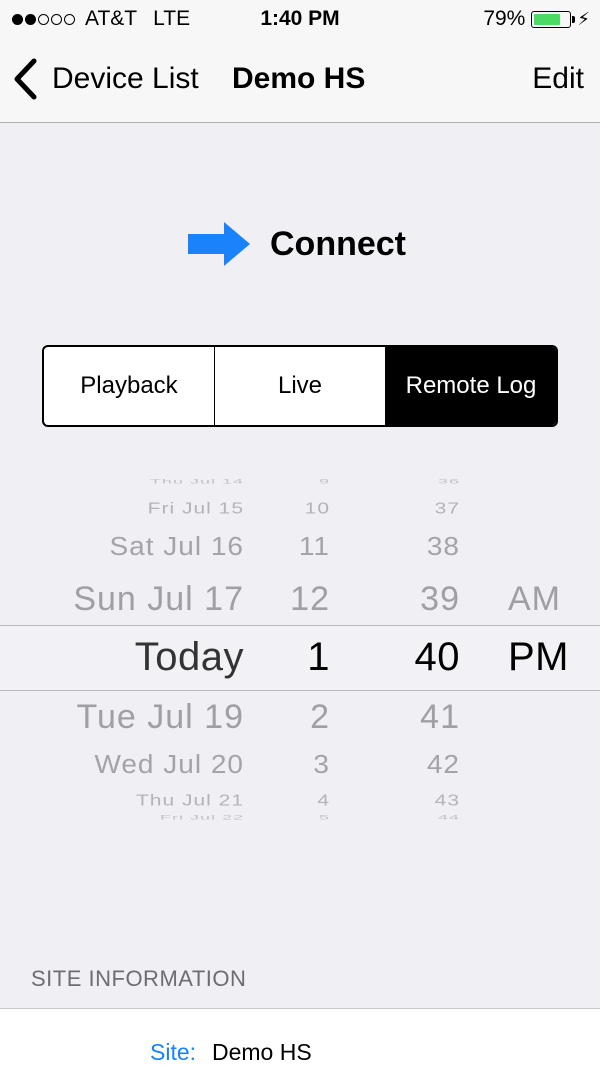 The width and height of the screenshot is (600, 1069). What do you see at coordinates (189, 801) in the screenshot?
I see `picker-date: Thu Jul 21` at bounding box center [189, 801].